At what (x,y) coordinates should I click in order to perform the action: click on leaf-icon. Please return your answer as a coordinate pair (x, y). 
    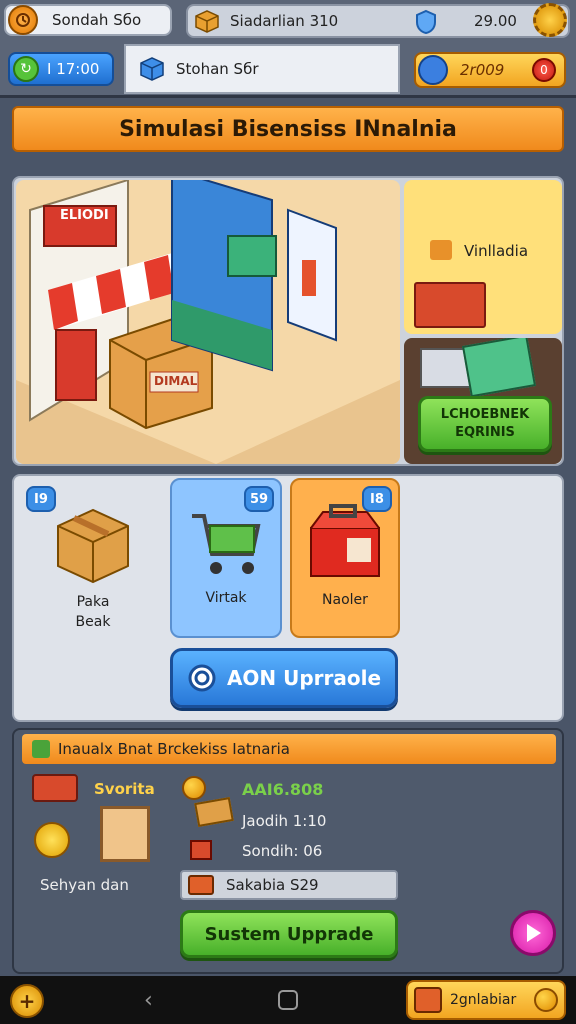
    Looking at the image, I should click on (41, 749).